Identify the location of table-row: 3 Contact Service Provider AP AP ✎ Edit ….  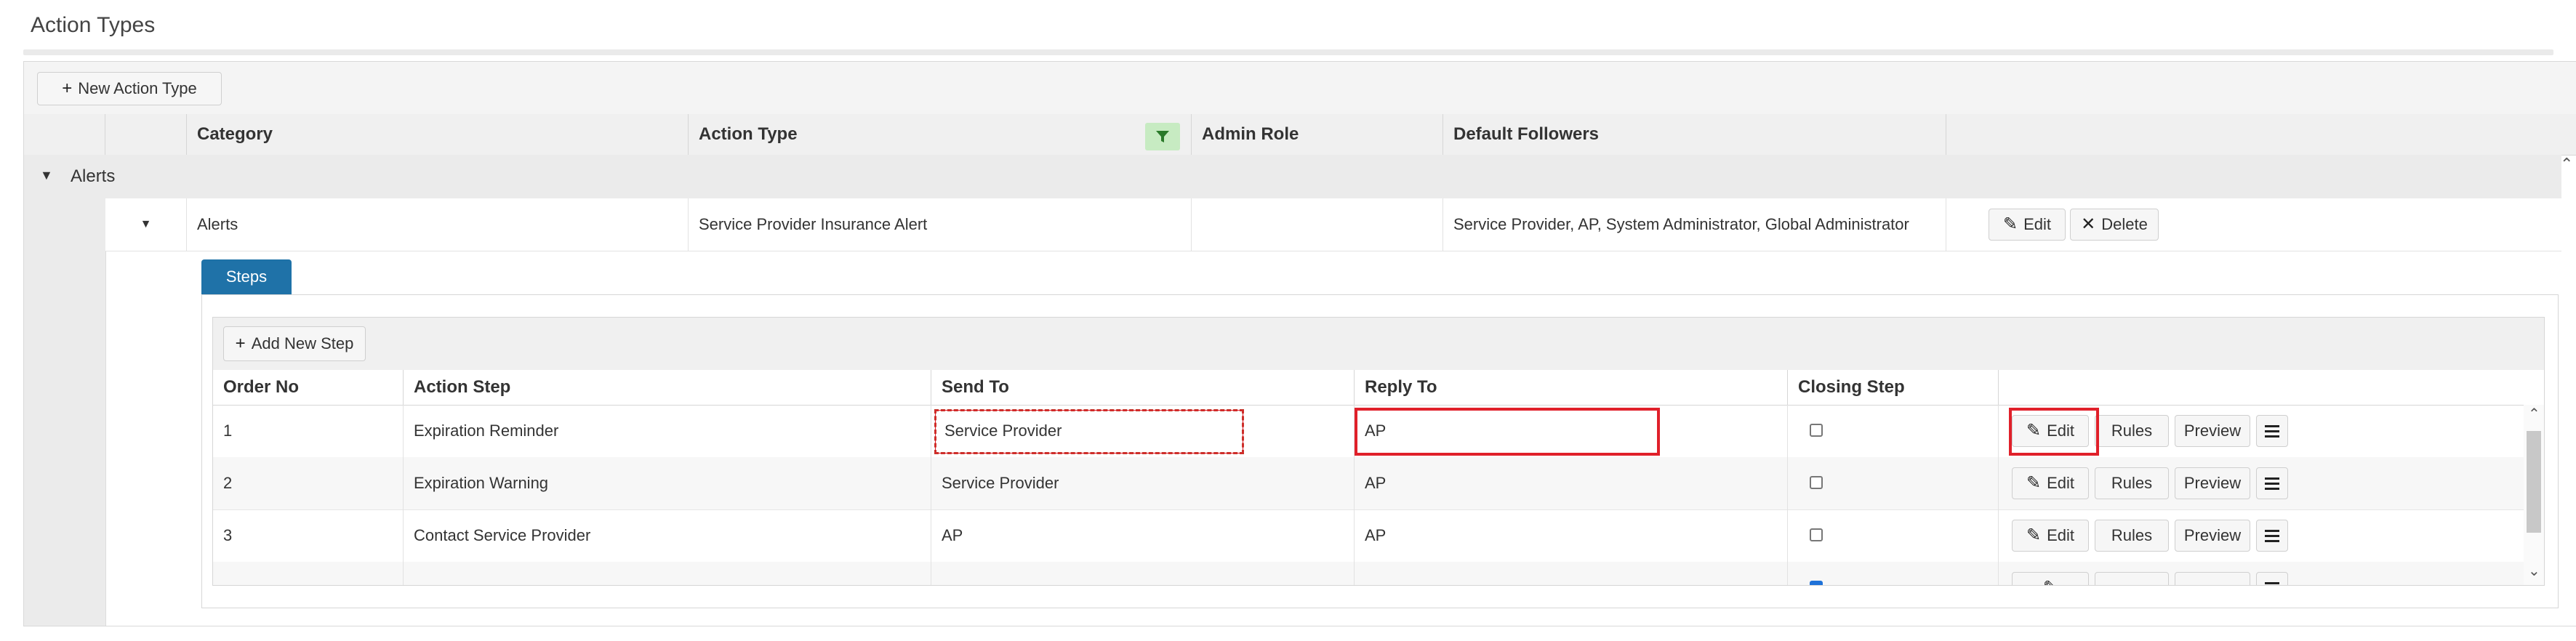
(1369, 536).